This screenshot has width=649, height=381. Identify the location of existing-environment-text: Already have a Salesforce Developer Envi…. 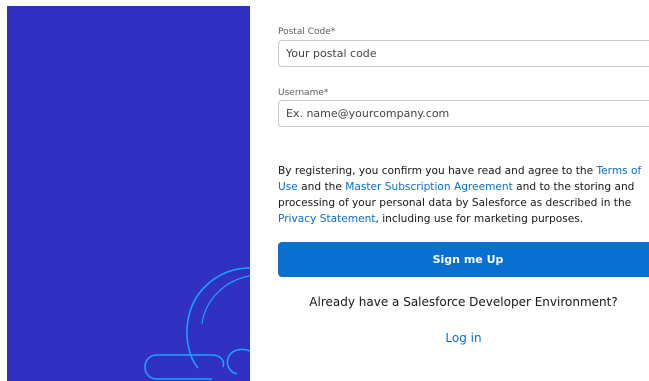
(463, 302).